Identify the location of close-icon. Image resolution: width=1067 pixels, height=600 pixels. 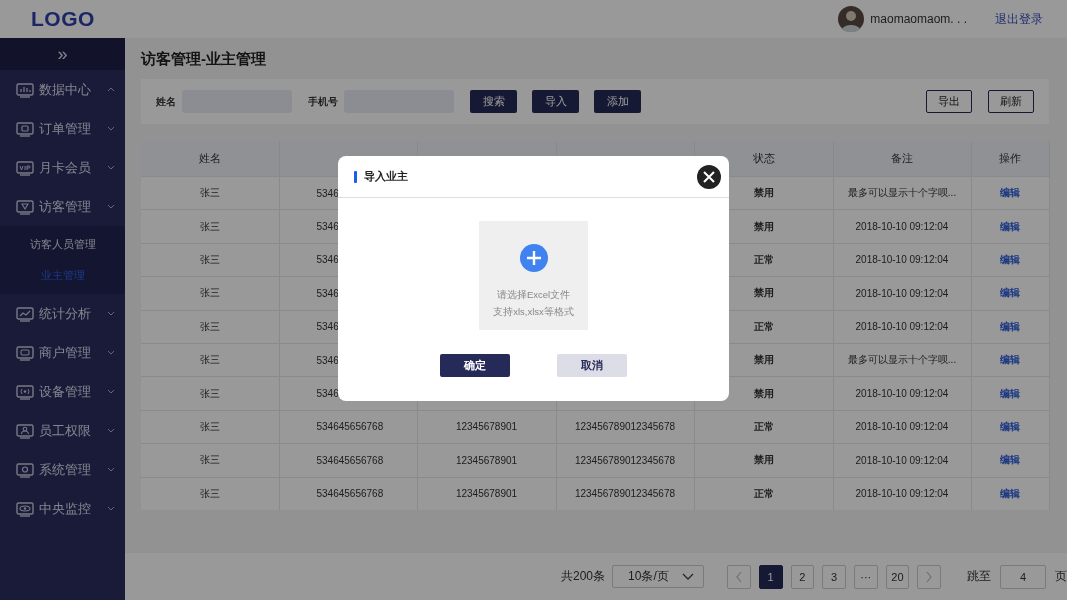
(709, 176).